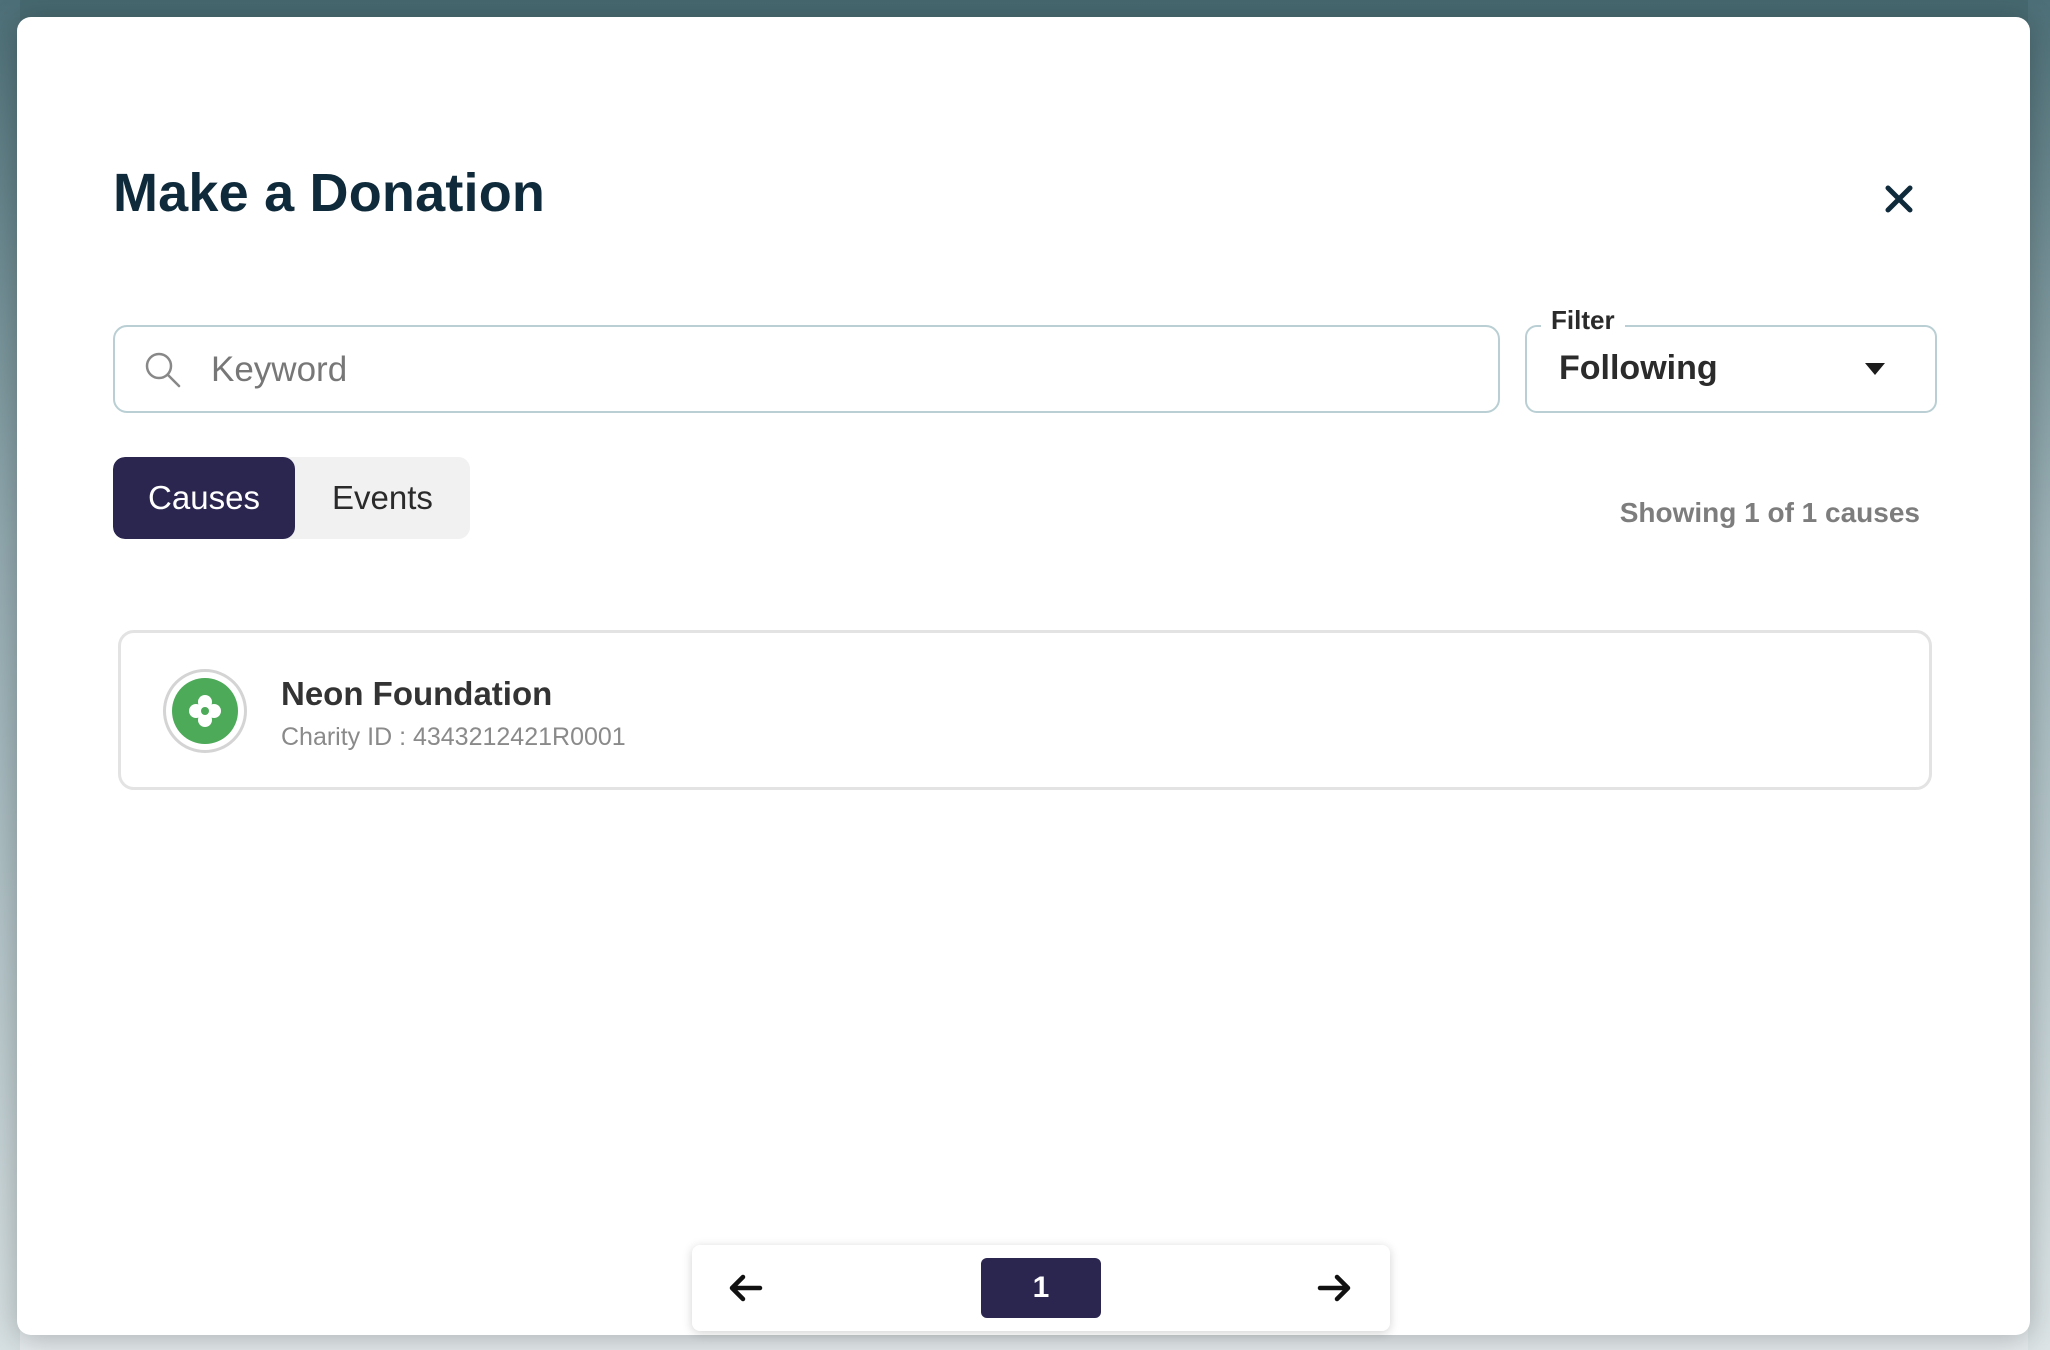  What do you see at coordinates (417, 693) in the screenshot?
I see `cause-name: Neon Foundation` at bounding box center [417, 693].